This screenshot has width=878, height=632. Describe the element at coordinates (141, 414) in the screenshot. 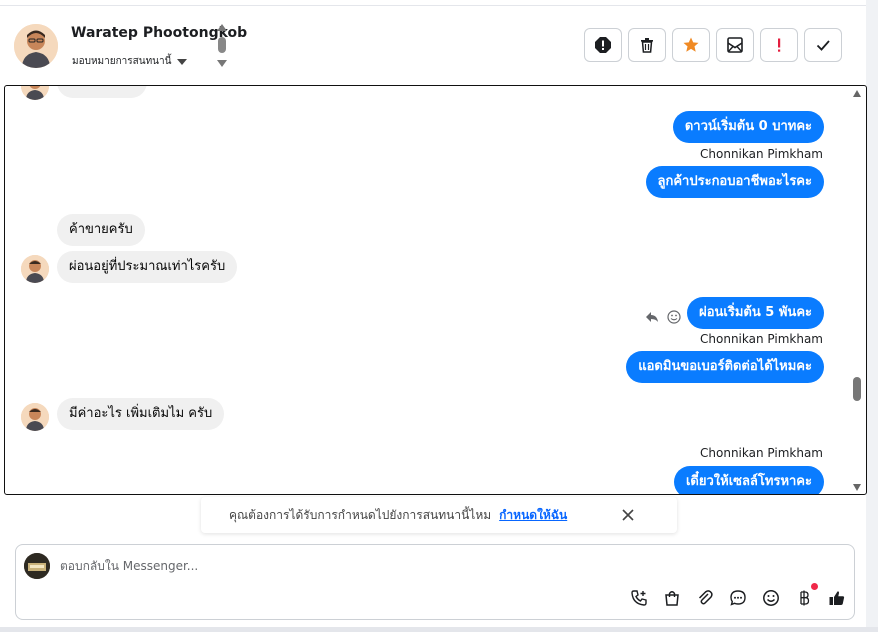

I see `message-bubble-incoming: มีค่าอะไร เพิ่มเติมไม ครับ` at that location.